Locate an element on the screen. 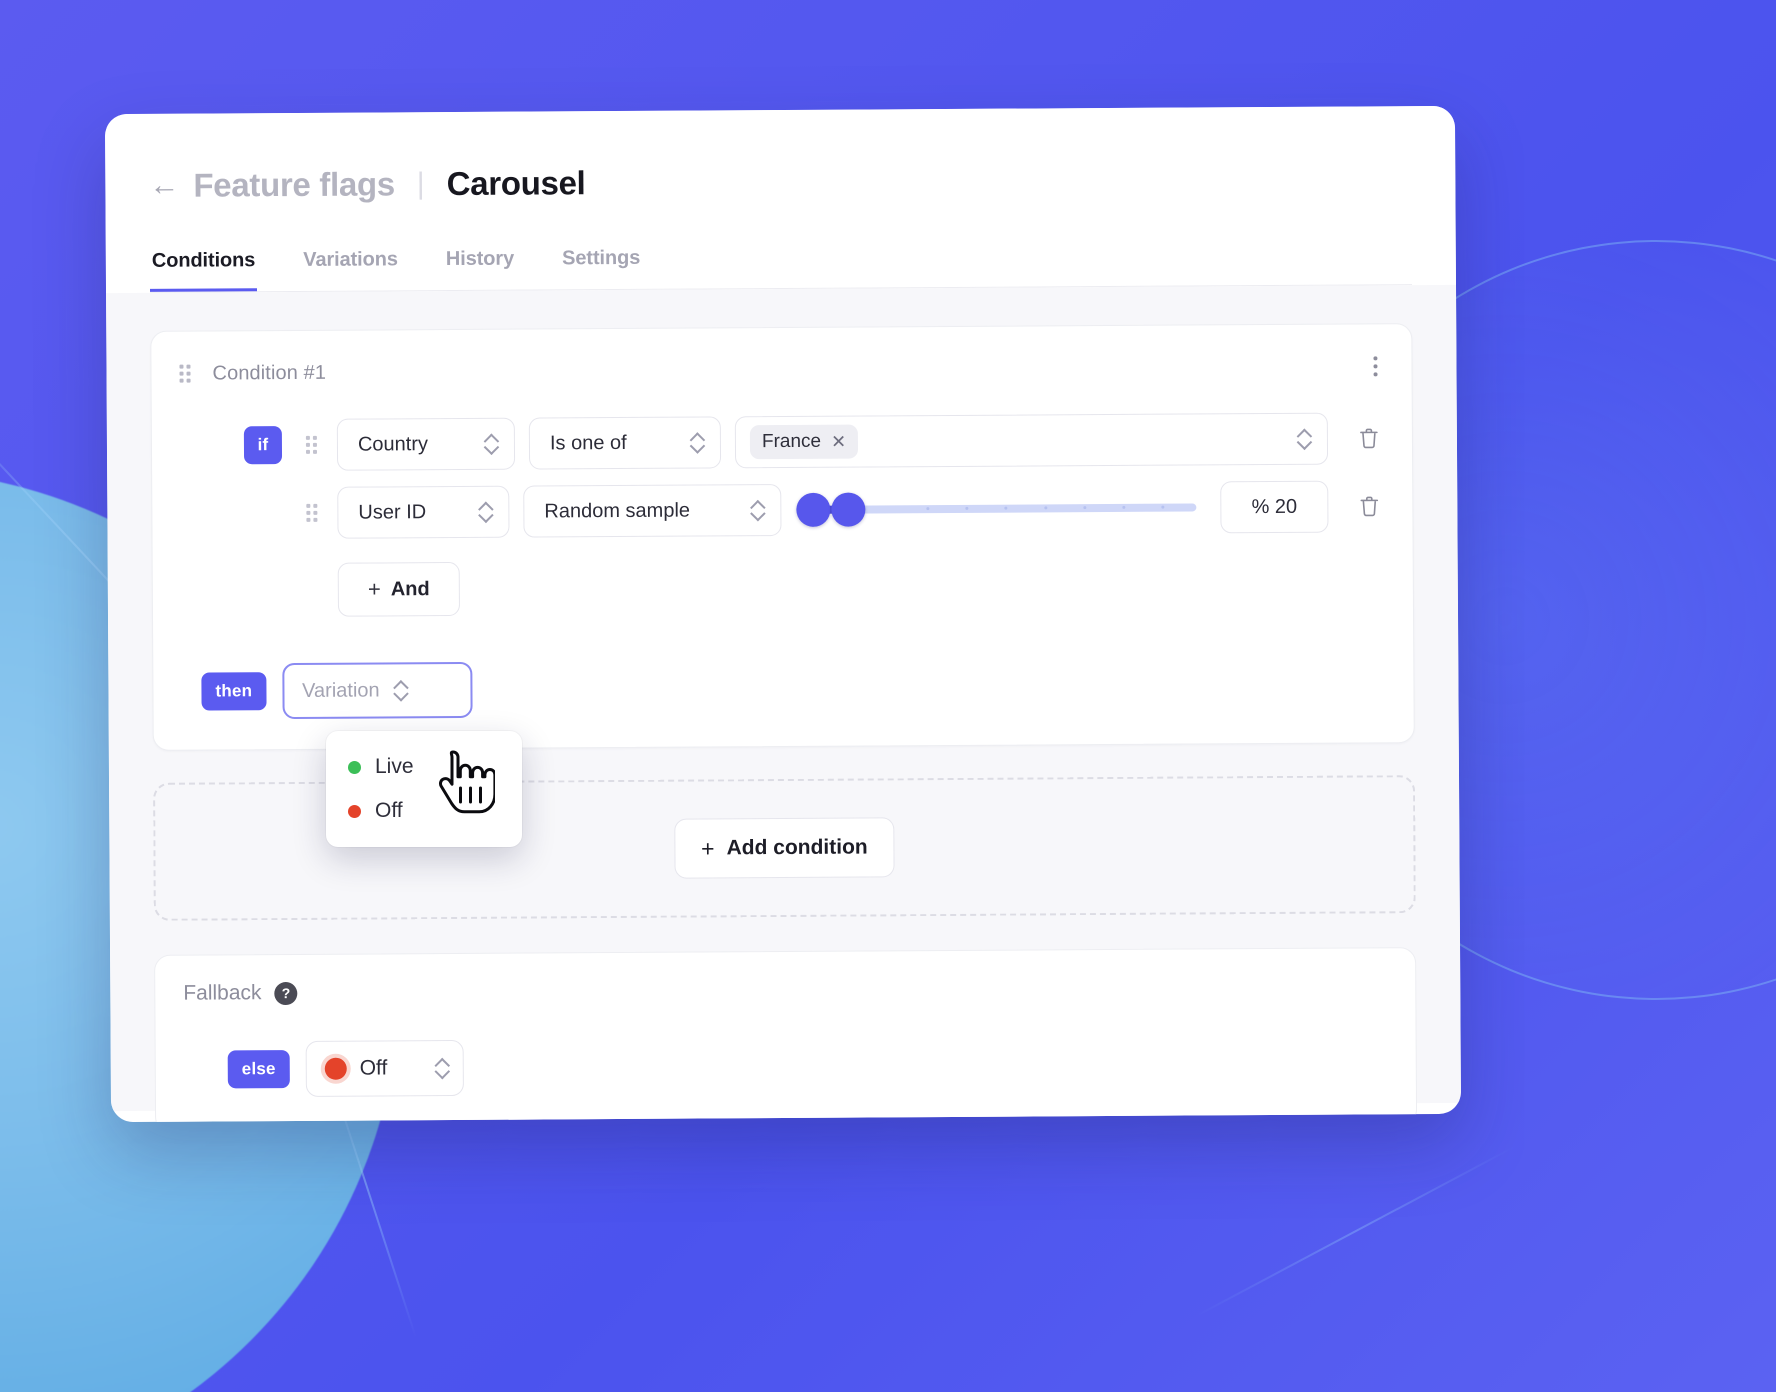 This screenshot has height=1392, width=1776. condition-row-1: if Country Is one of France ✕ is located at coordinates (813, 441).